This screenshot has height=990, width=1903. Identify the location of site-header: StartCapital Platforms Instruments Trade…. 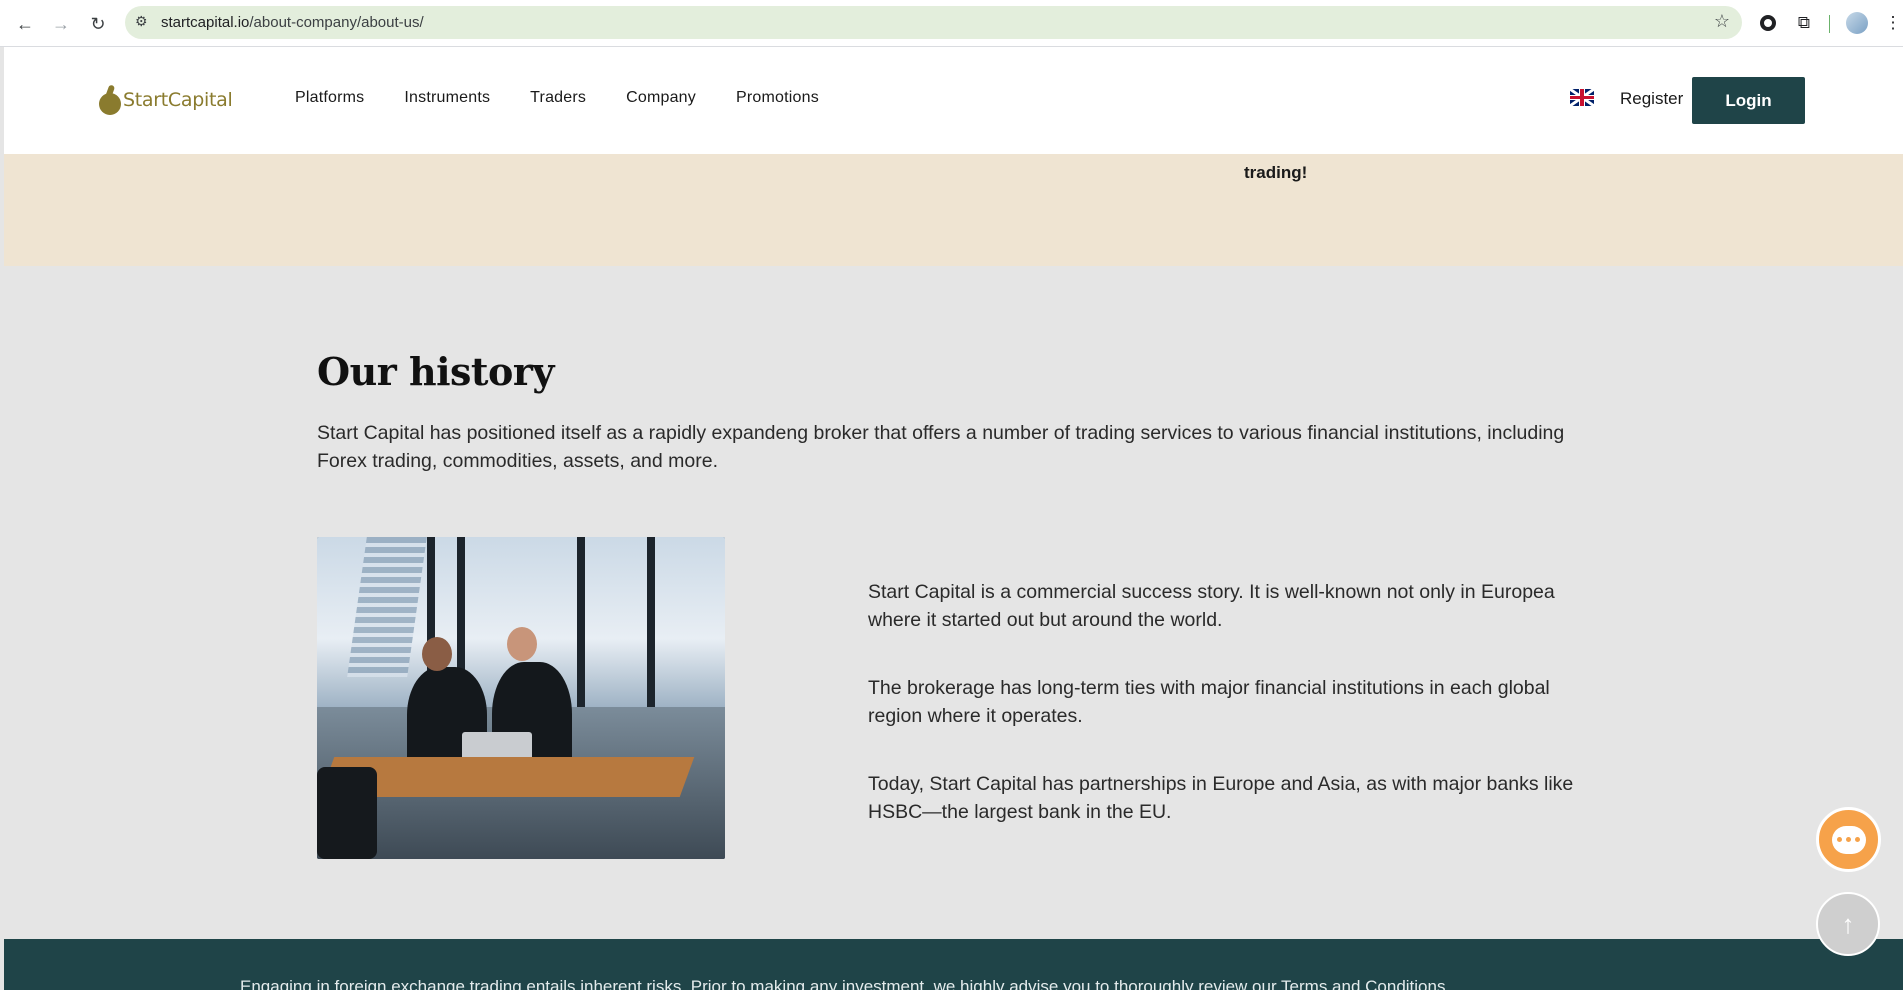
(953, 100).